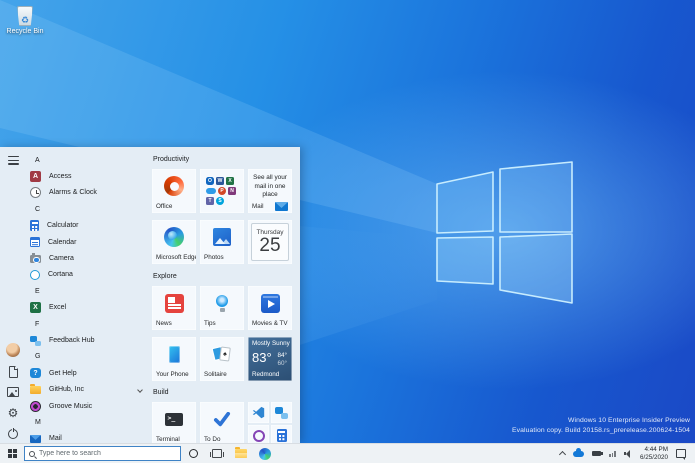 Image resolution: width=695 pixels, height=463 pixels. I want to click on start-button, so click(12, 453).